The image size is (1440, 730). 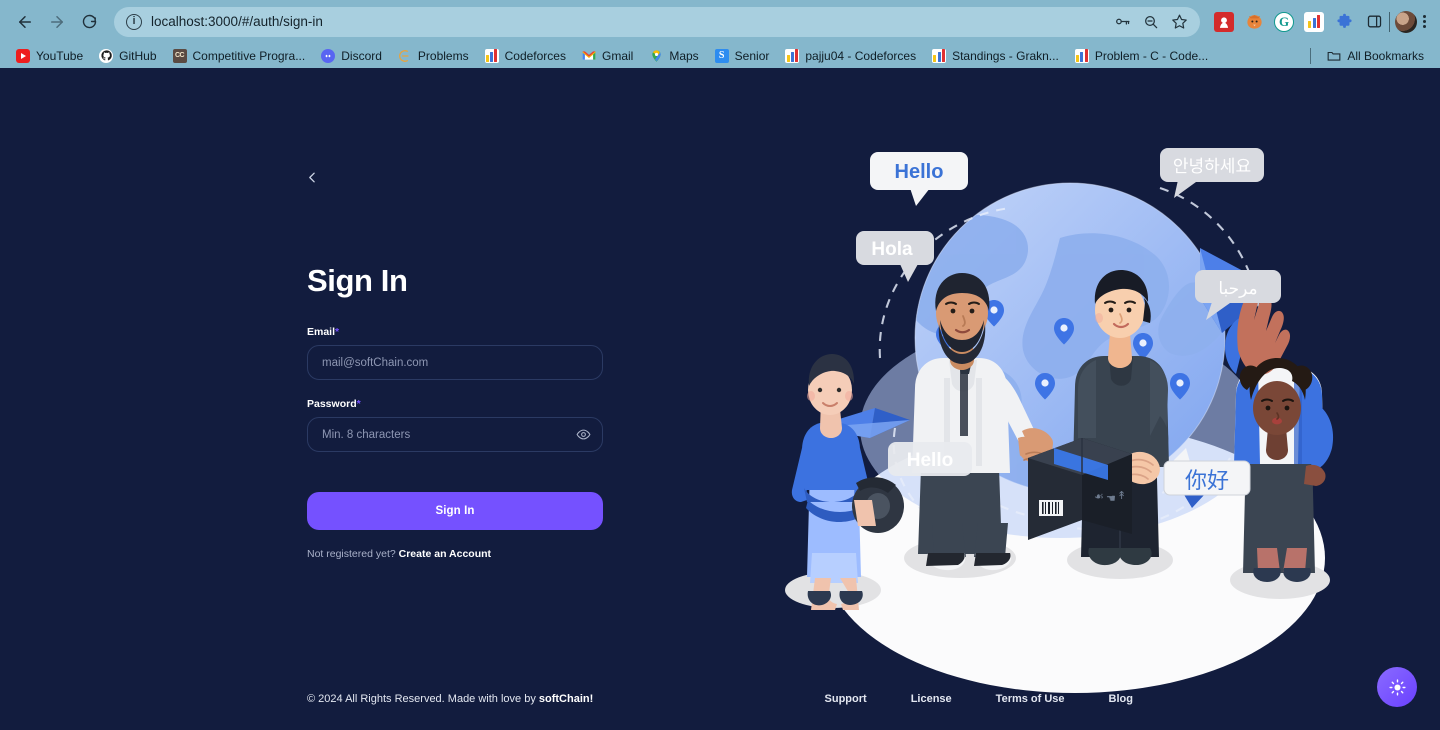 I want to click on footer-links: Support License Terms of Use Blog, so click(x=979, y=699).